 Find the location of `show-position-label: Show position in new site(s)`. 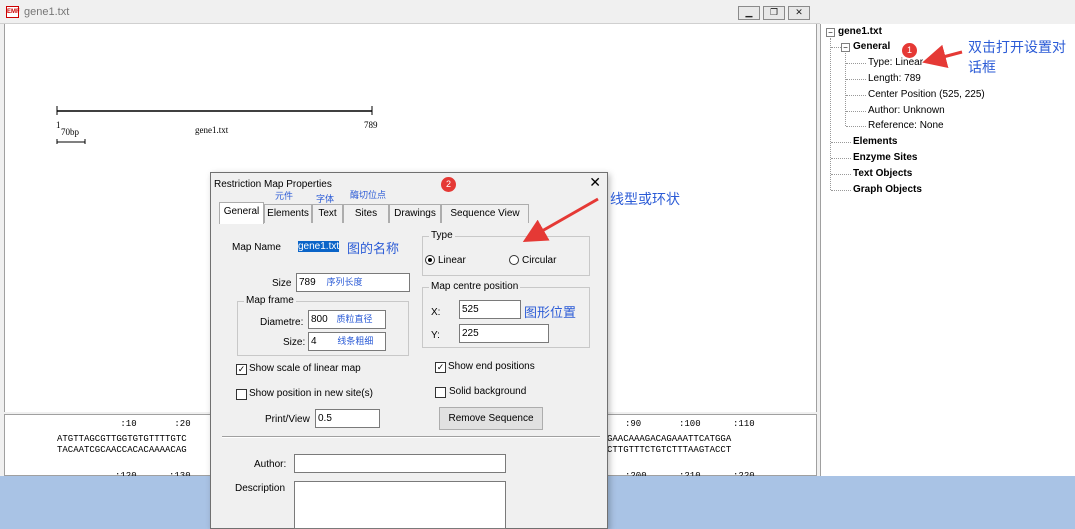

show-position-label: Show position in new site(s) is located at coordinates (311, 393).